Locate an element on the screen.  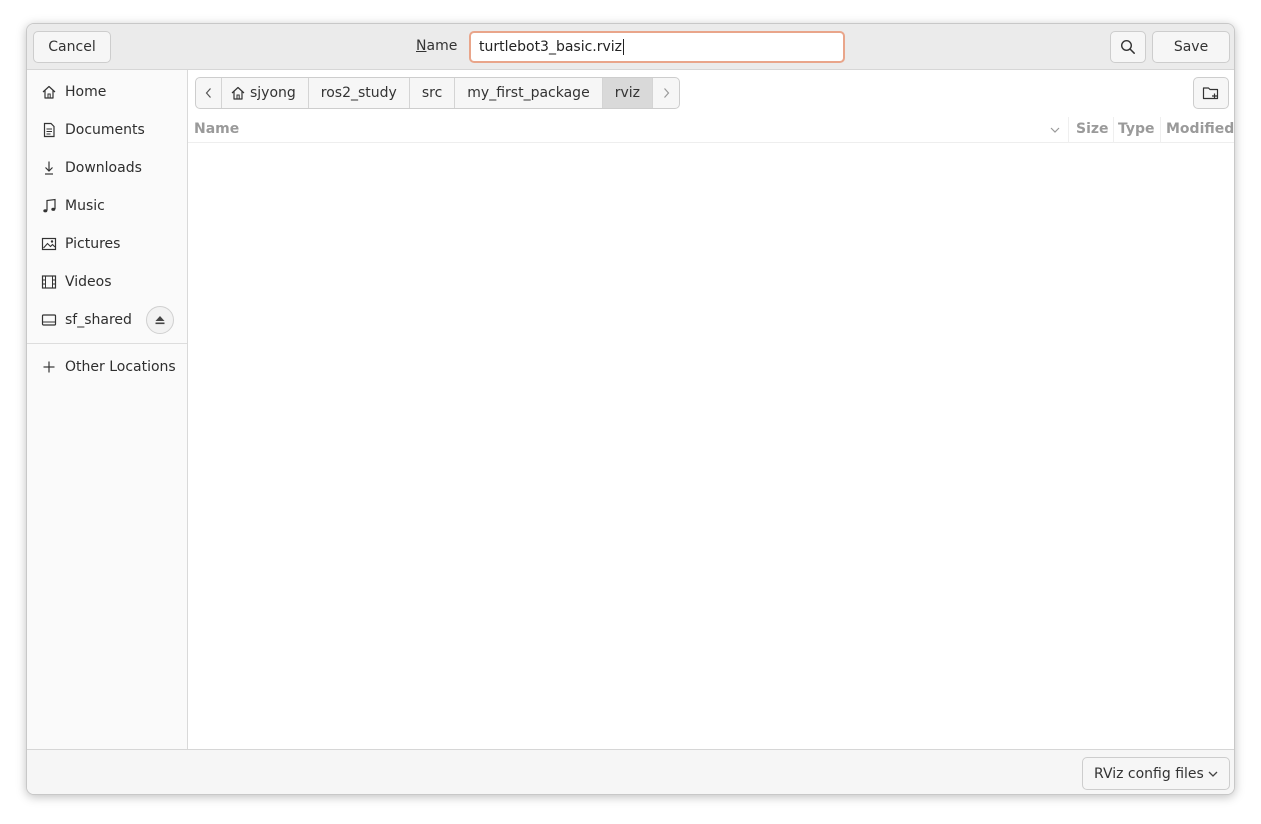
sidebar-item-videos: Videos is located at coordinates (107, 282).